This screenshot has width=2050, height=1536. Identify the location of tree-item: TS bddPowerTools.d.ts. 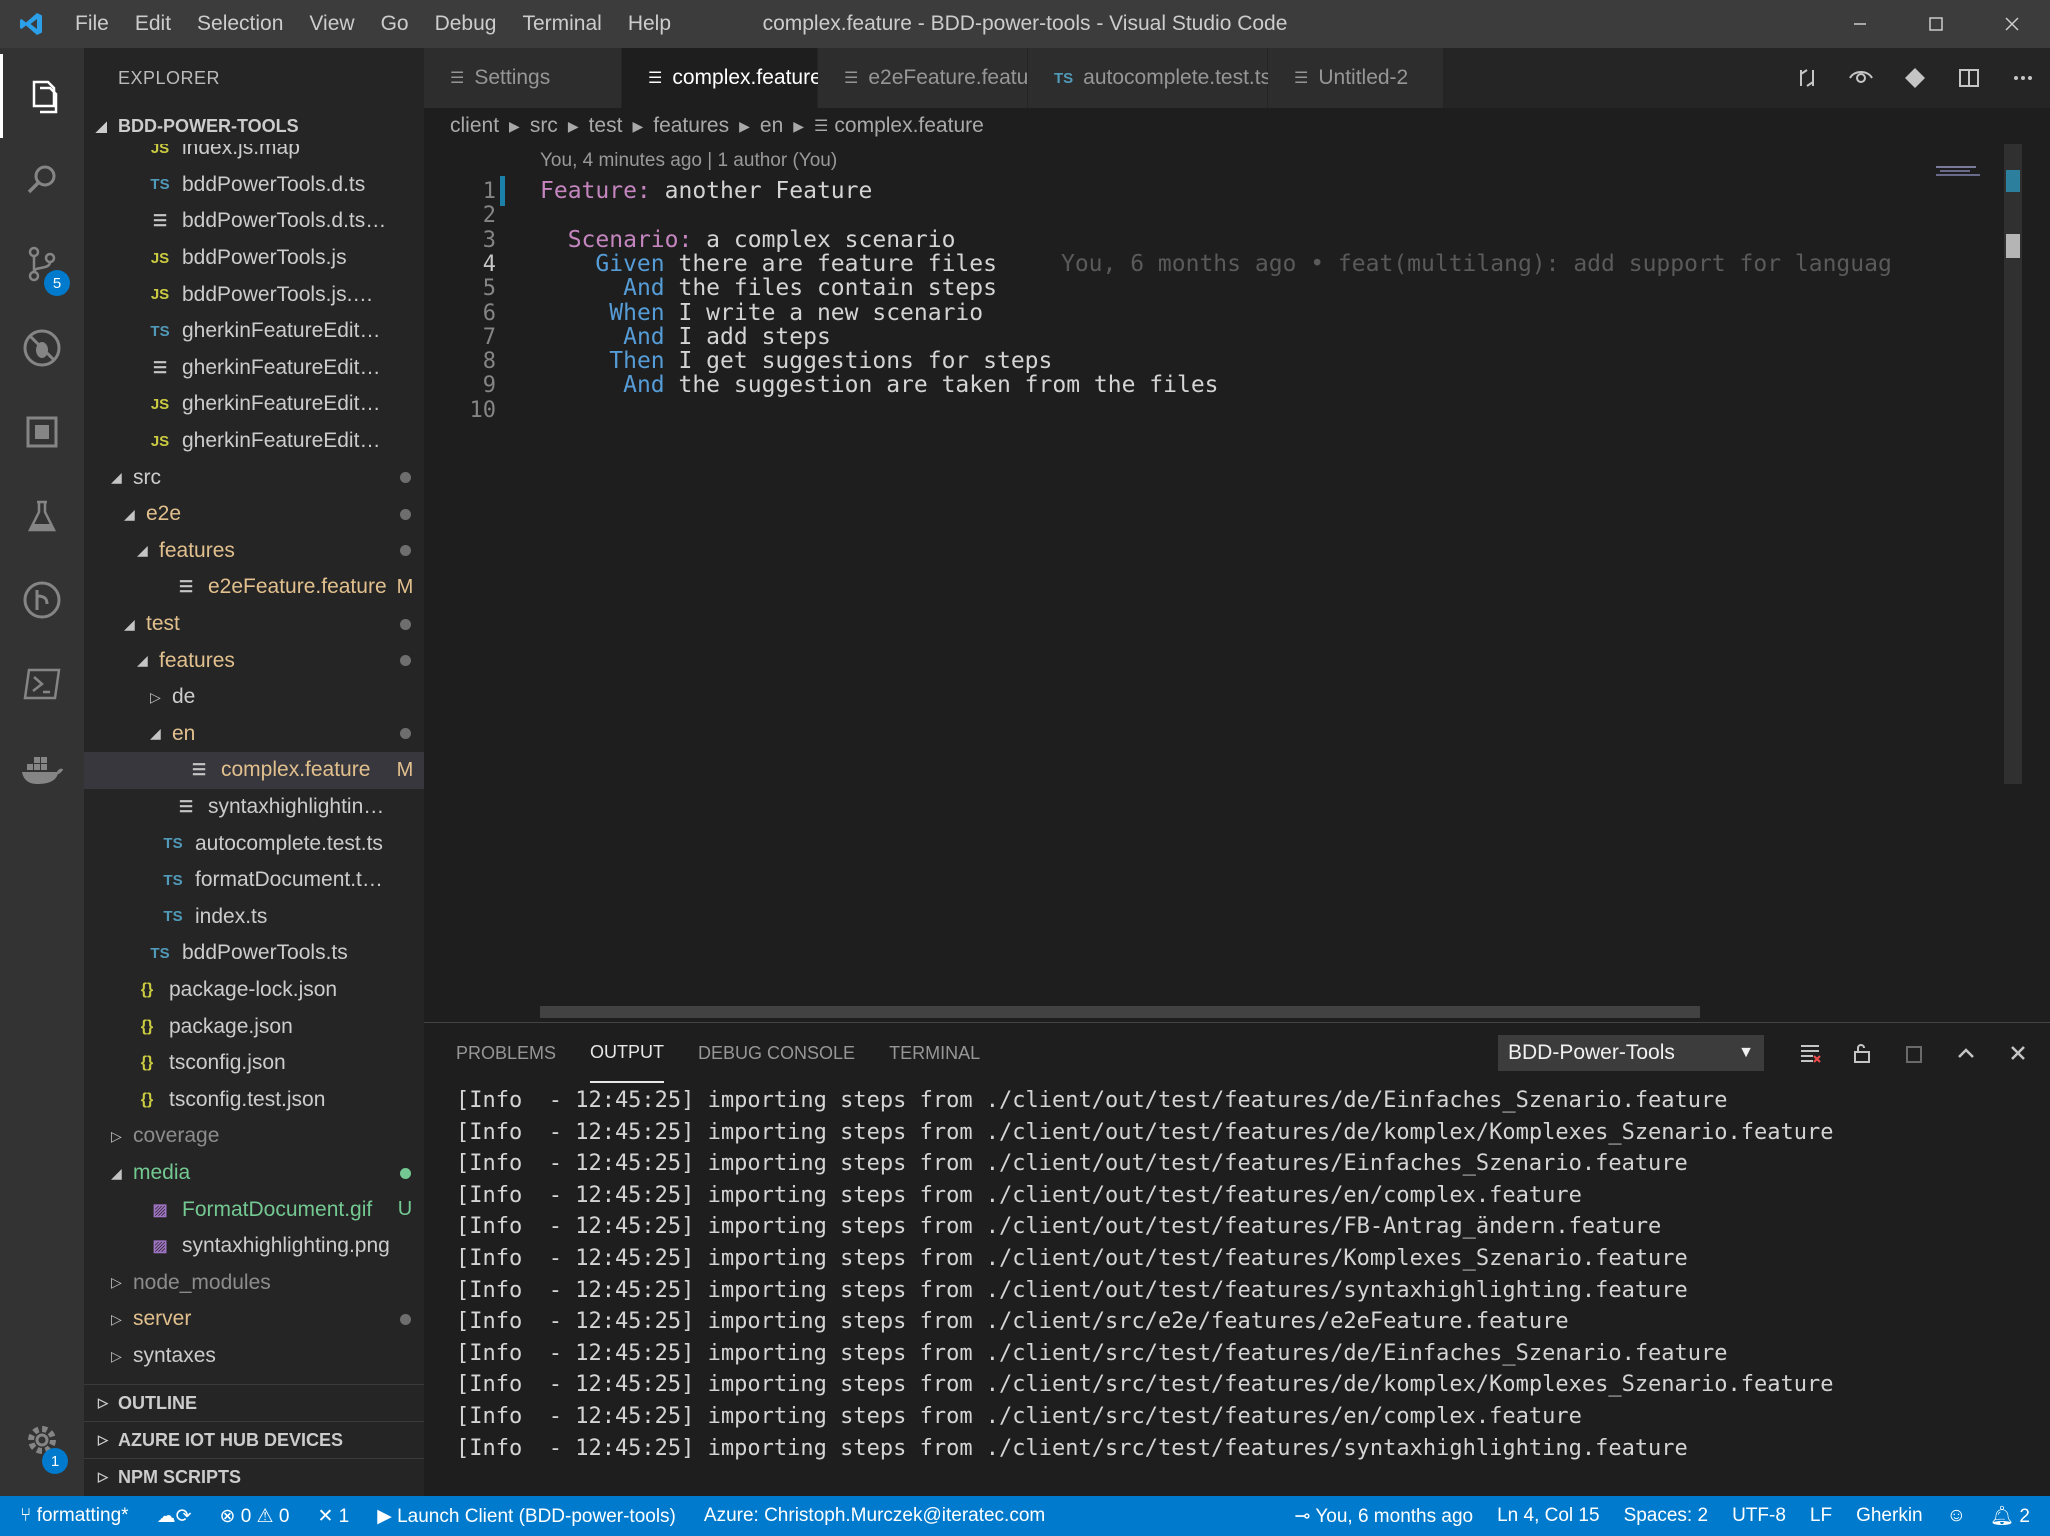
(254, 185).